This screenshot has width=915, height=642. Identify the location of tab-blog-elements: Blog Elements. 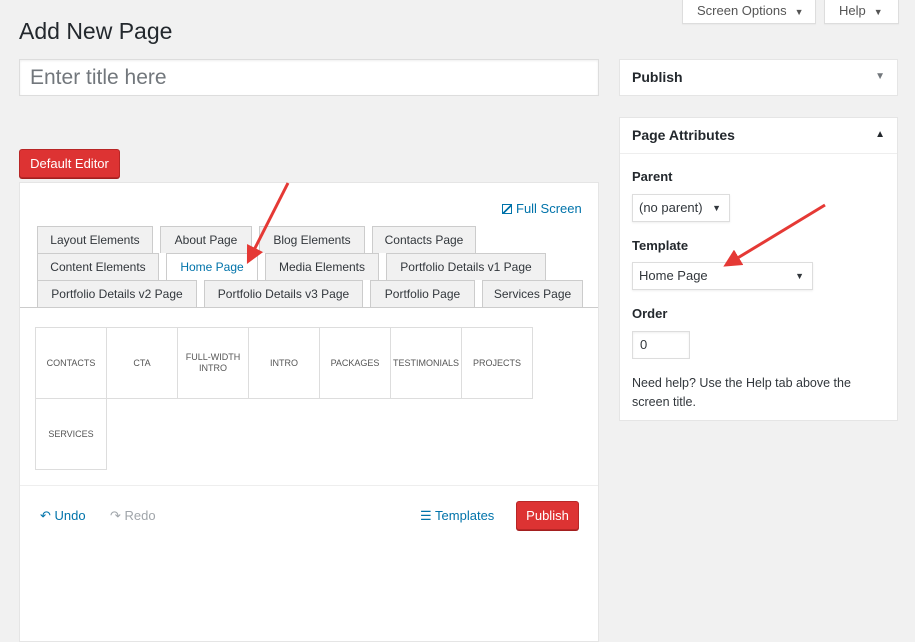
(312, 239).